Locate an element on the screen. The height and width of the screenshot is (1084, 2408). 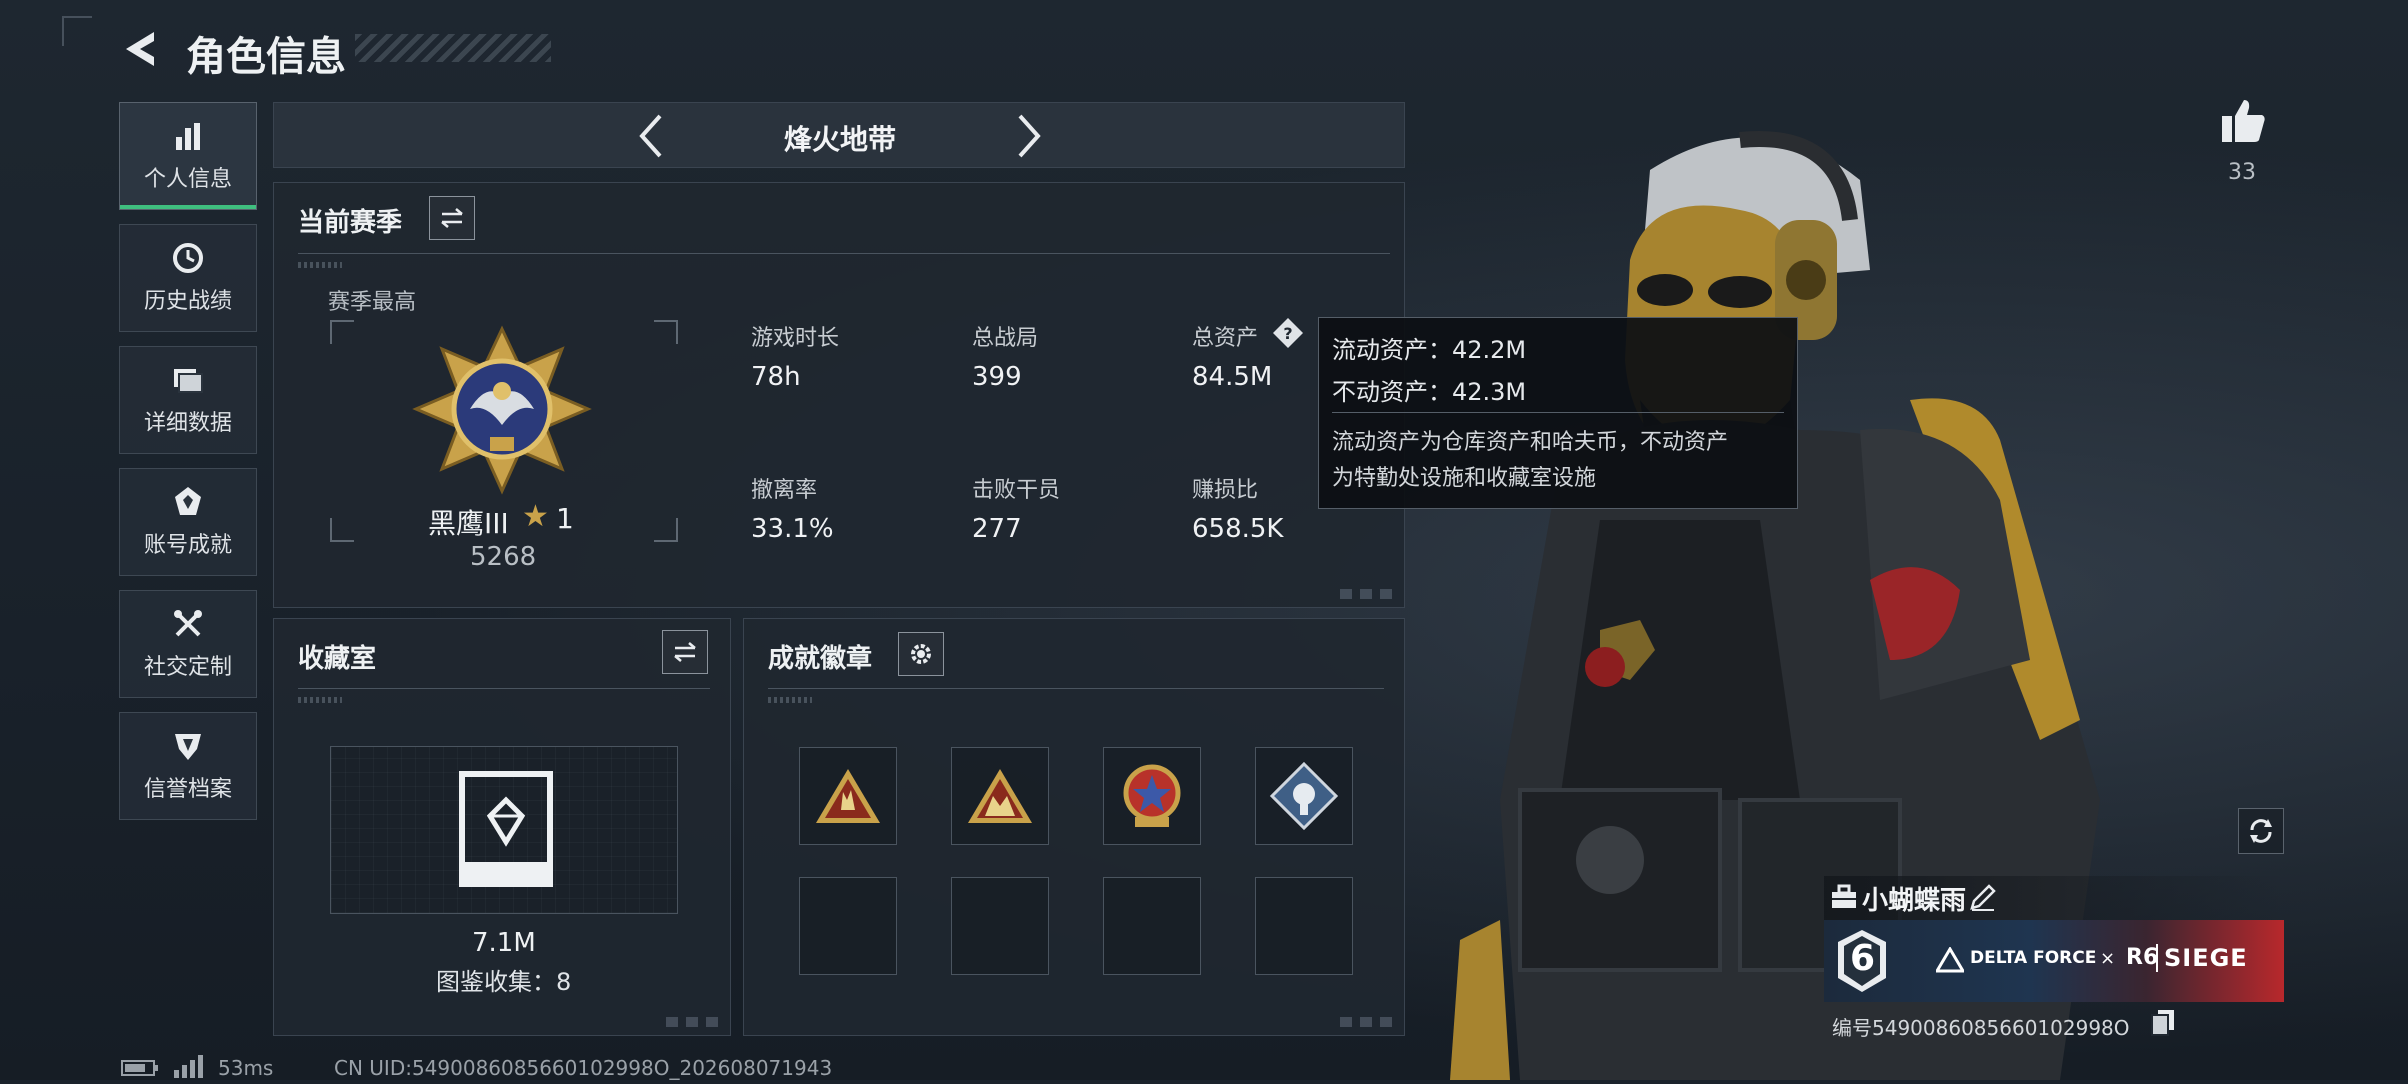
mode-label: 烽火地带 is located at coordinates (839, 139).